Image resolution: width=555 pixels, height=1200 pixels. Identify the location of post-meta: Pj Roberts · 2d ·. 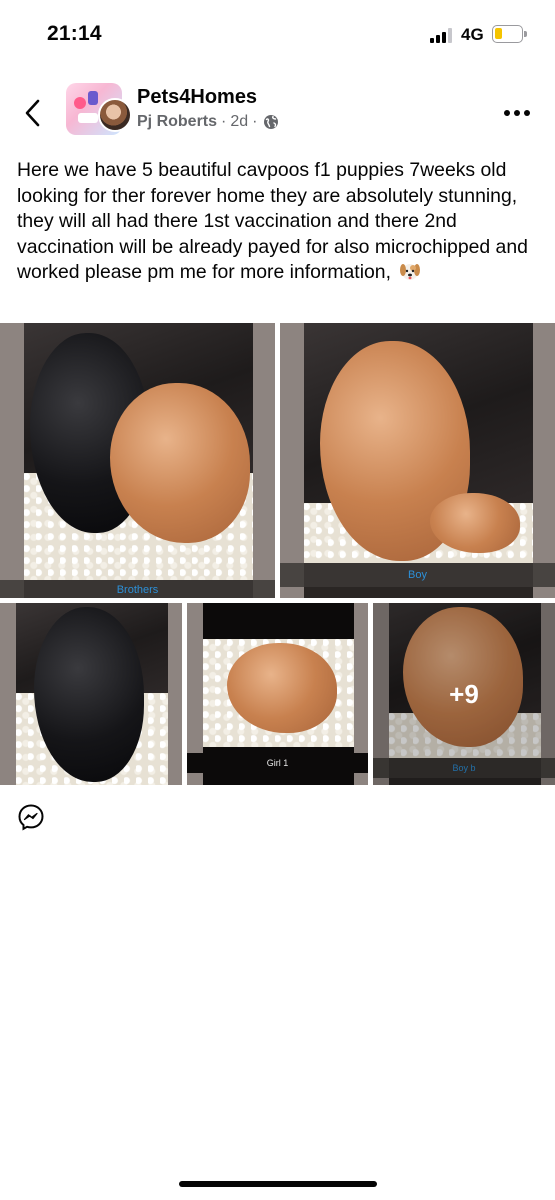
(208, 122).